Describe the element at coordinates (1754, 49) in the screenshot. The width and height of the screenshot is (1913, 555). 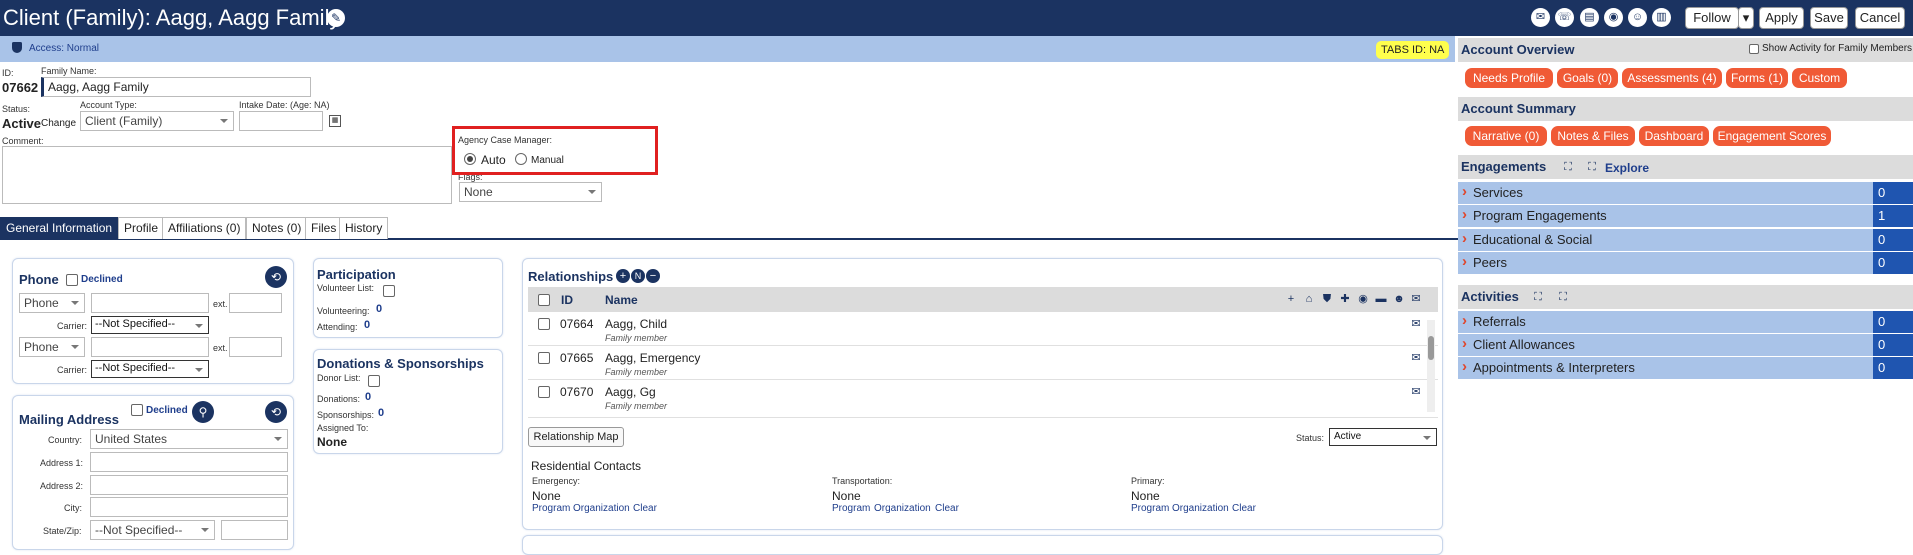
I see `show-activity-checkbox` at that location.